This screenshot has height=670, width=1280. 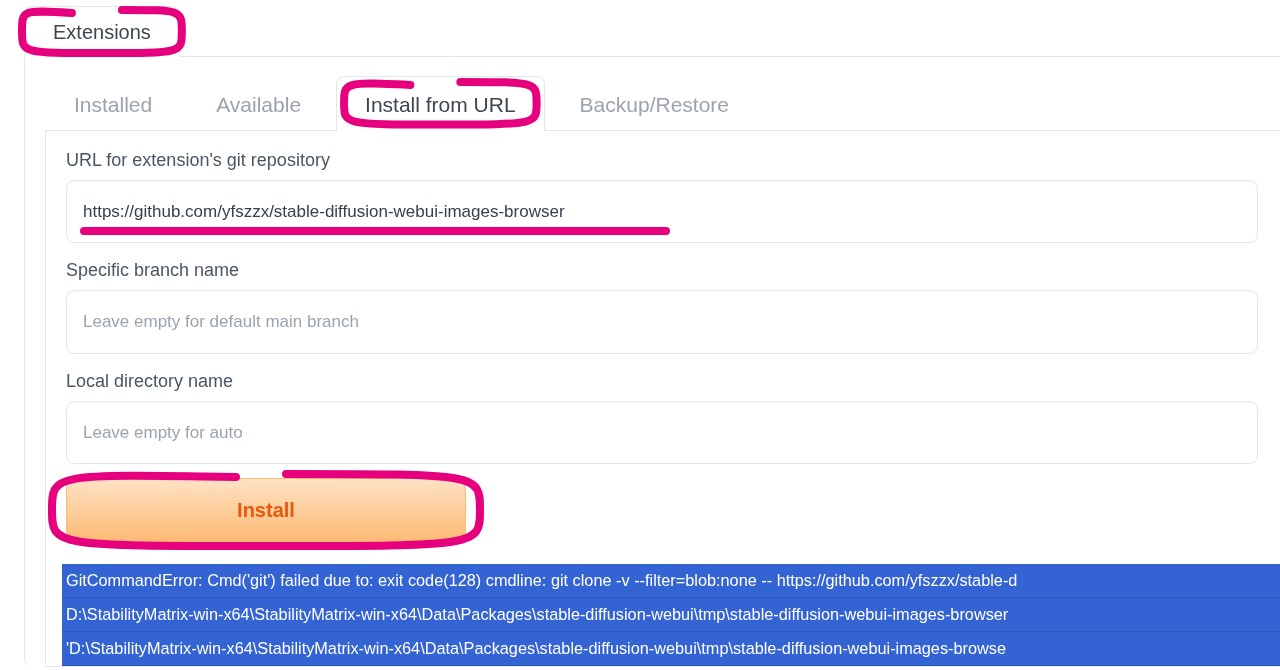 What do you see at coordinates (662, 432) in the screenshot?
I see `input-field: Leave empty for auto` at bounding box center [662, 432].